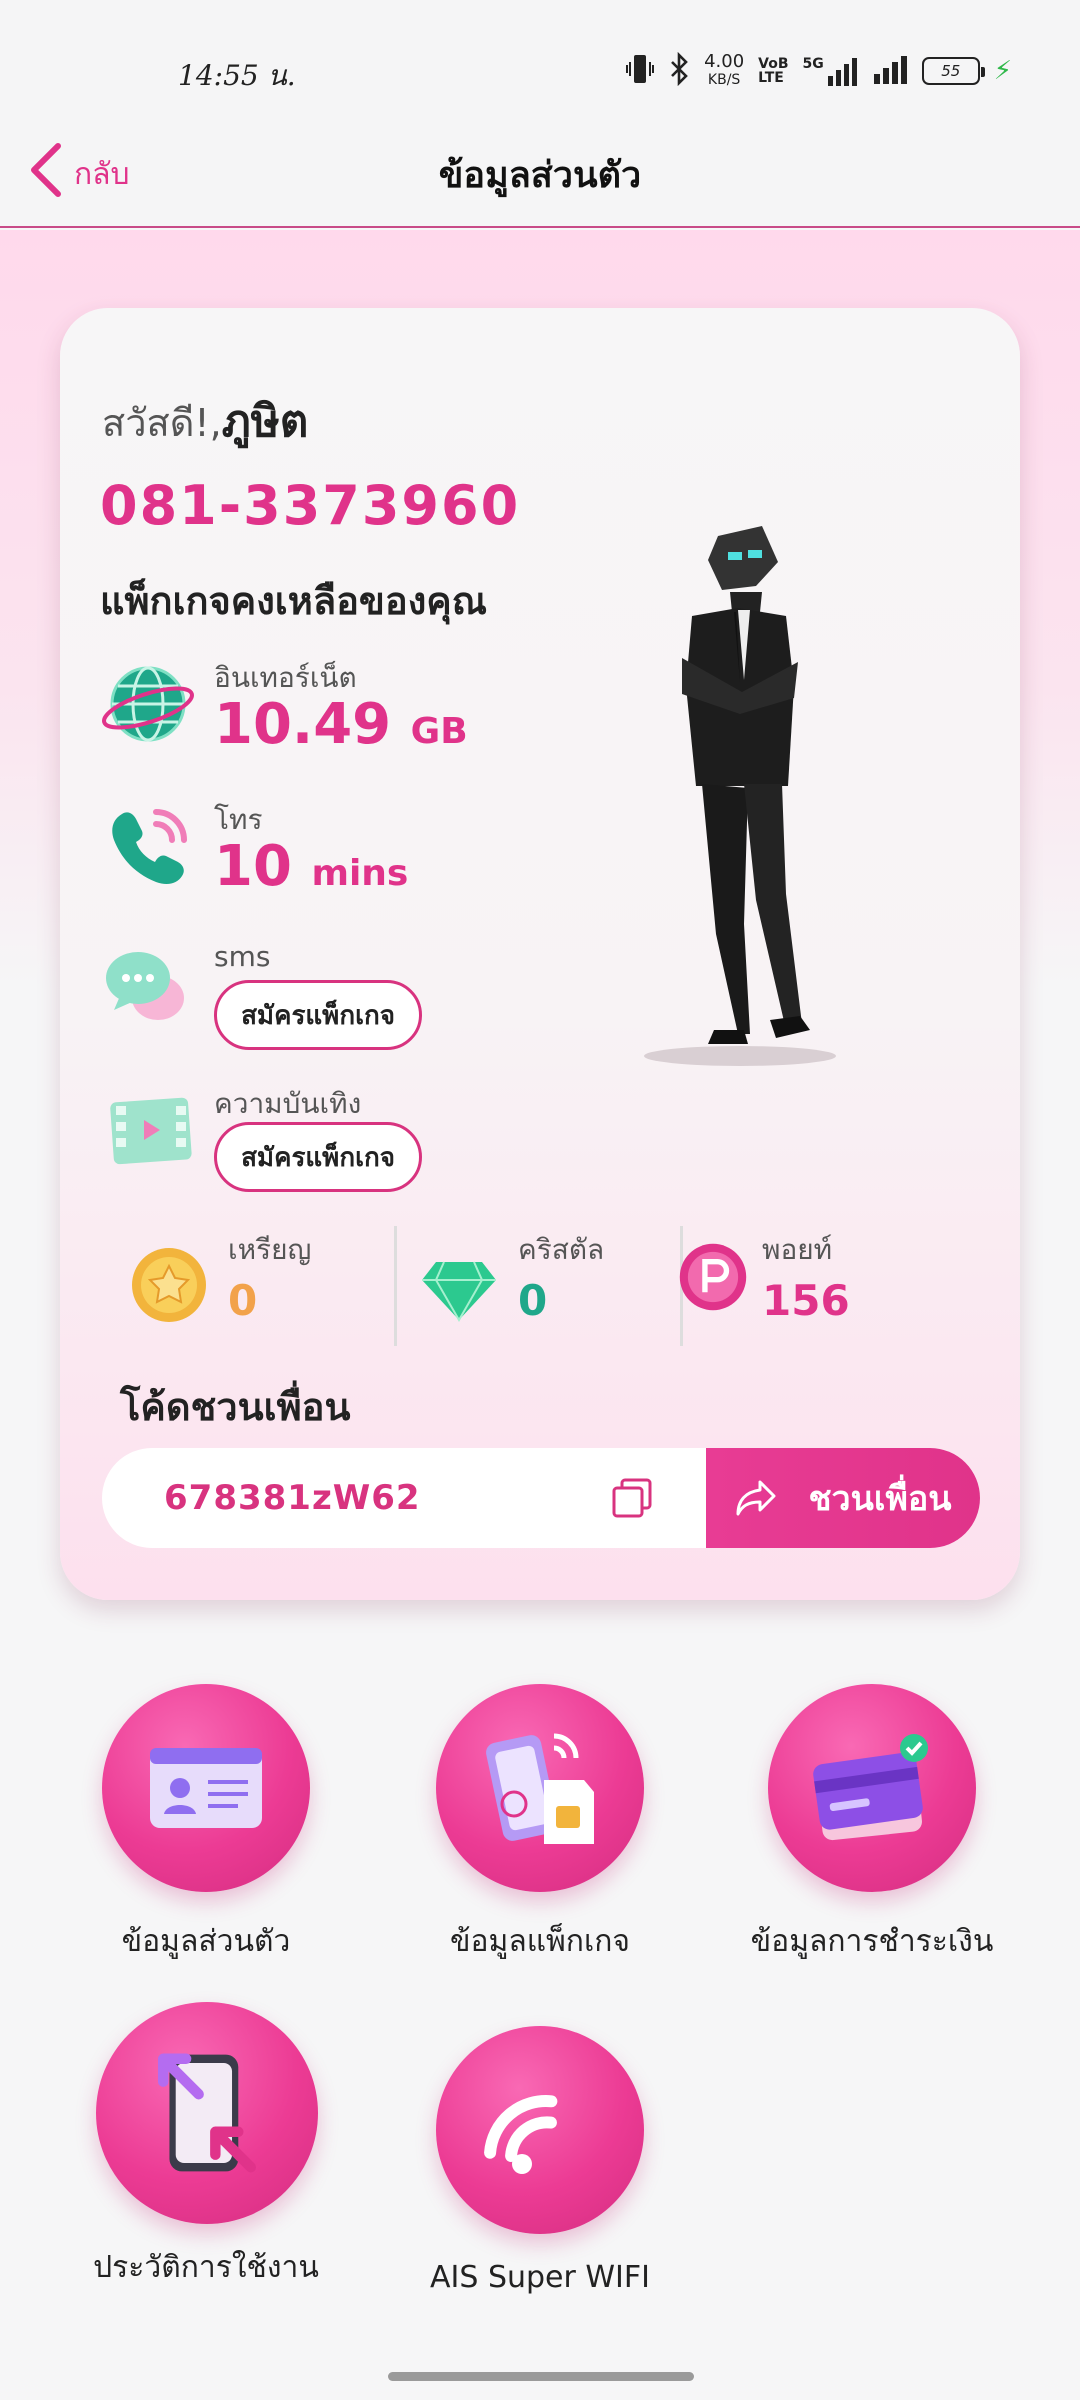 Image resolution: width=1080 pixels, height=2400 pixels. What do you see at coordinates (806, 1300) in the screenshot?
I see `point-value: 156` at bounding box center [806, 1300].